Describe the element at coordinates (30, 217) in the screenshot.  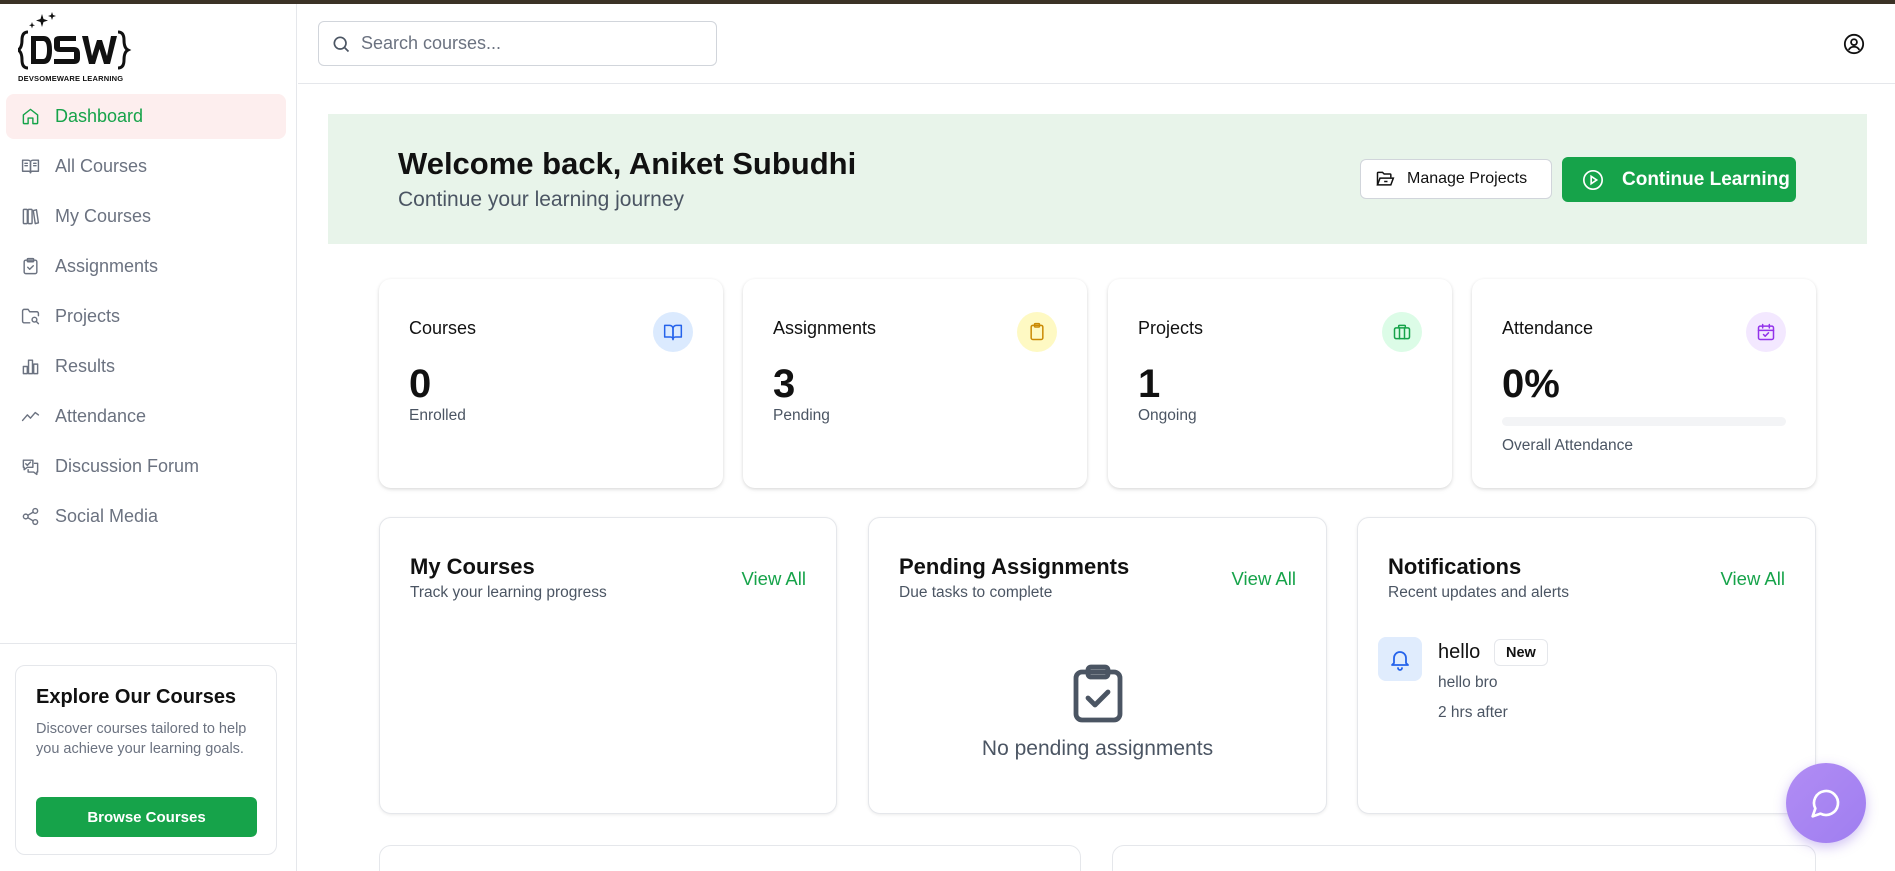
I see `library-icon` at that location.